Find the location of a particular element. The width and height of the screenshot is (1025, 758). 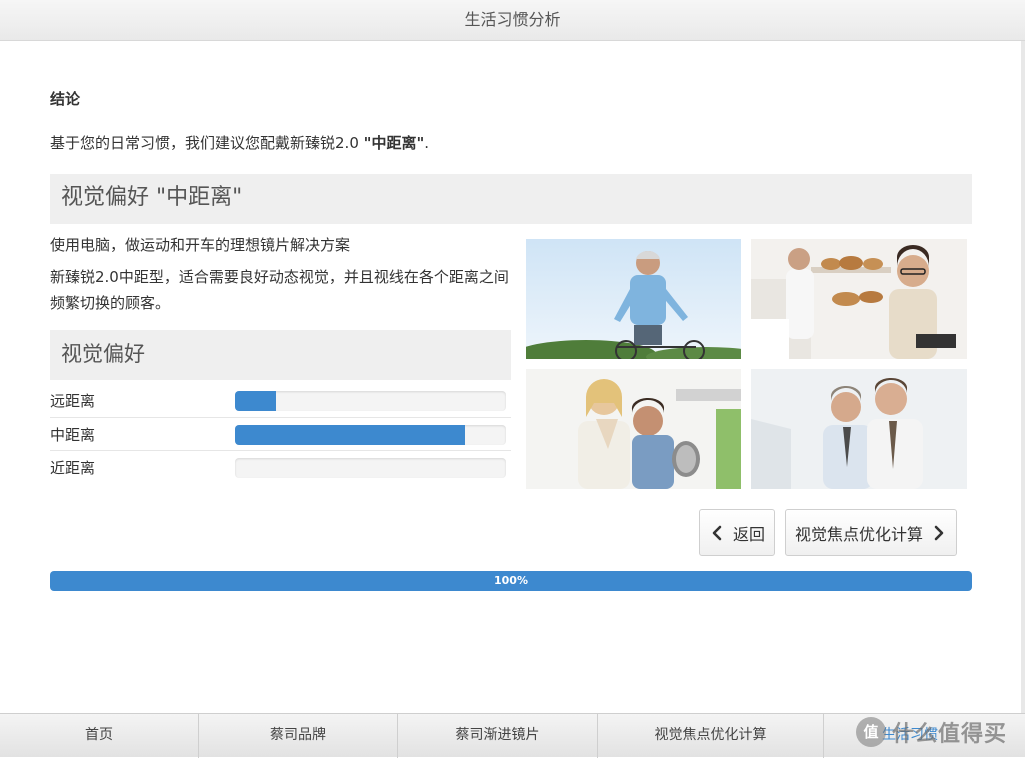

conclusion-suffix: . is located at coordinates (427, 143).